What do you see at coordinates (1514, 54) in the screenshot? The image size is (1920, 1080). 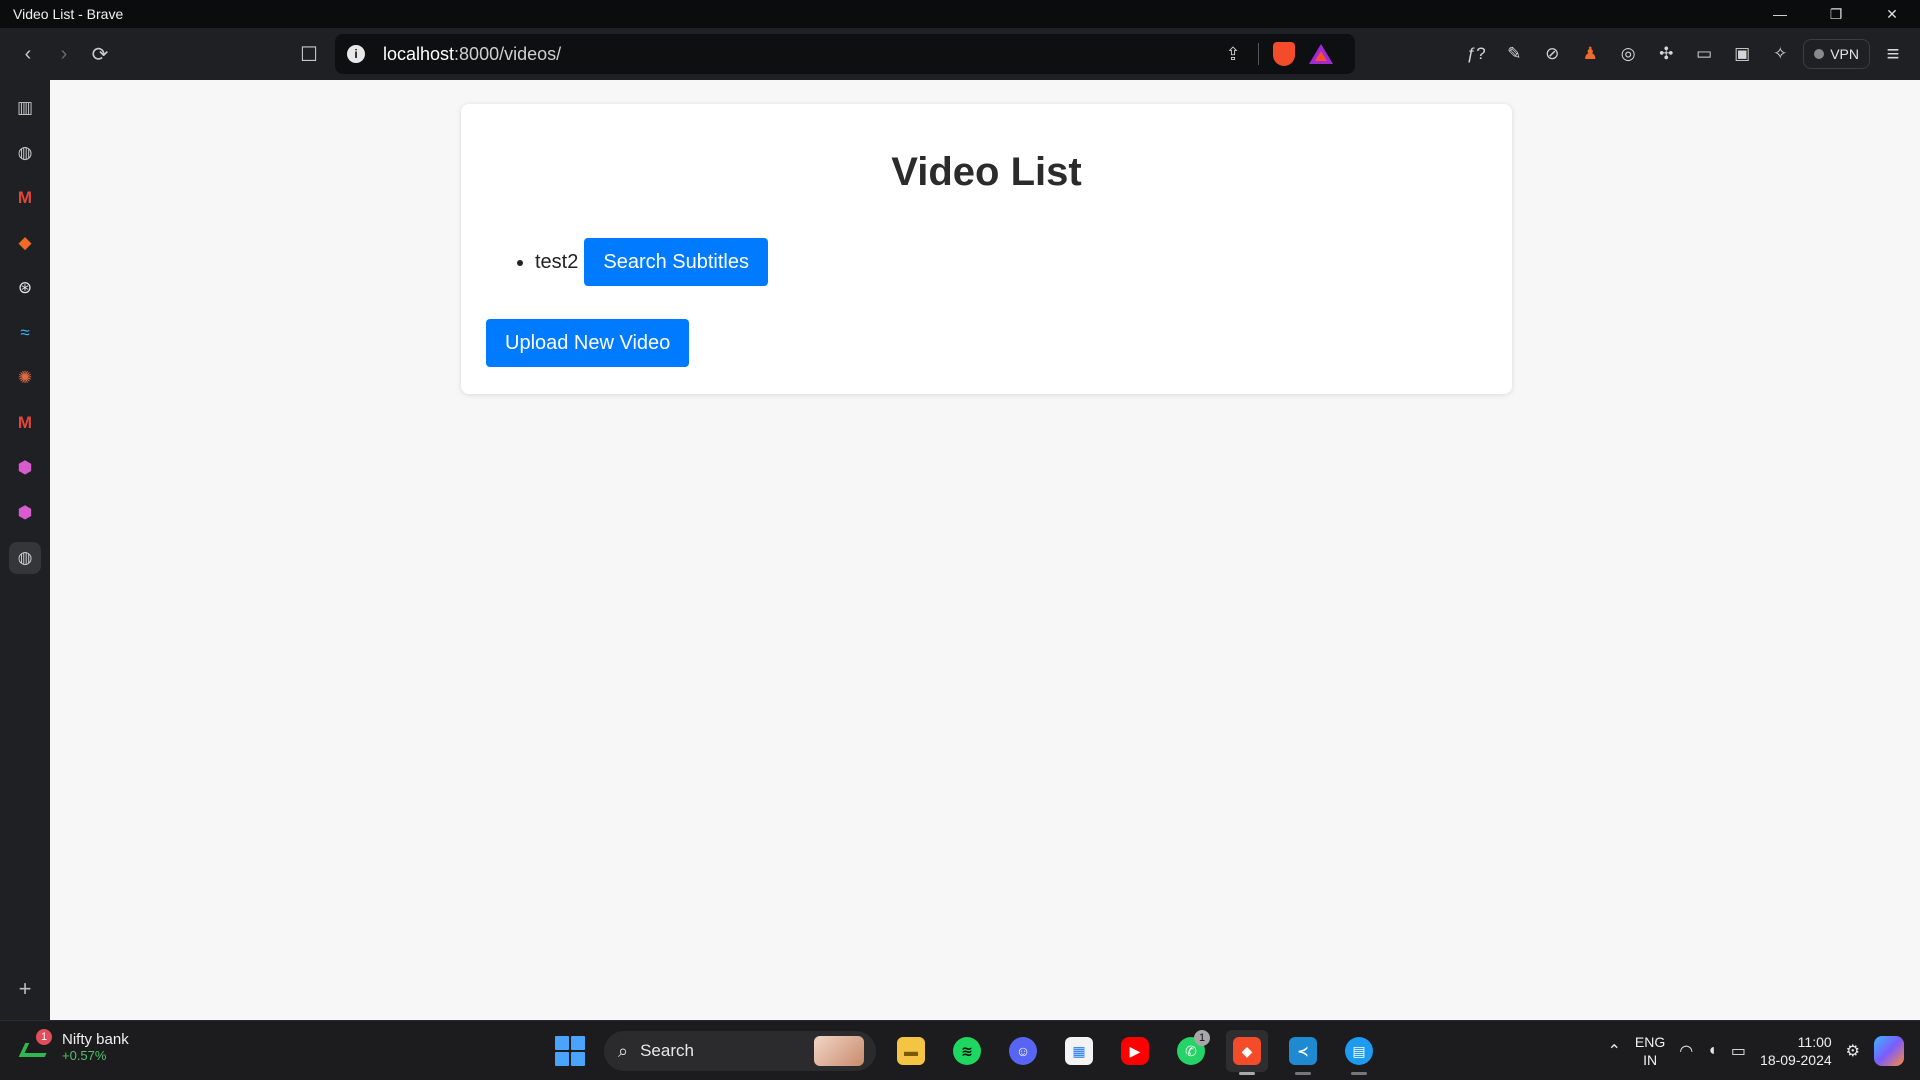 I see `extension-icon: ✎` at bounding box center [1514, 54].